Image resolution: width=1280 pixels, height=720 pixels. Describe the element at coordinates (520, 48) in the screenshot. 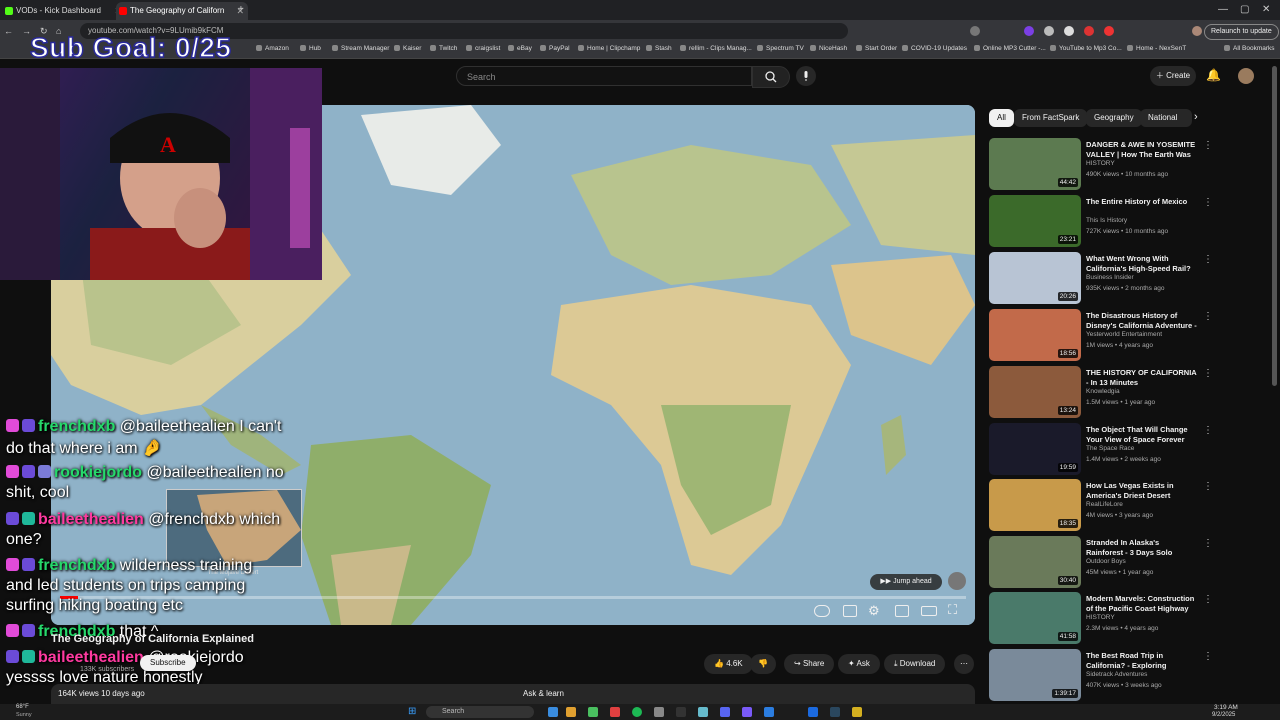

I see `bookmark-item: eBay` at that location.